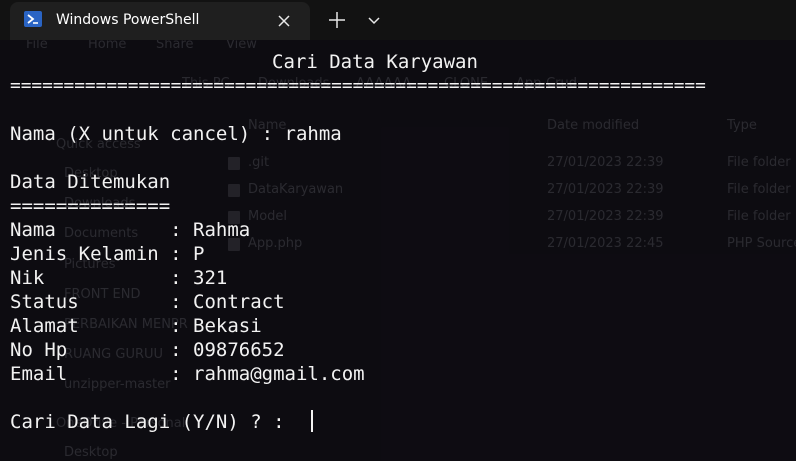  Describe the element at coordinates (761, 243) in the screenshot. I see `ghost-file-type: PHP Source` at that location.